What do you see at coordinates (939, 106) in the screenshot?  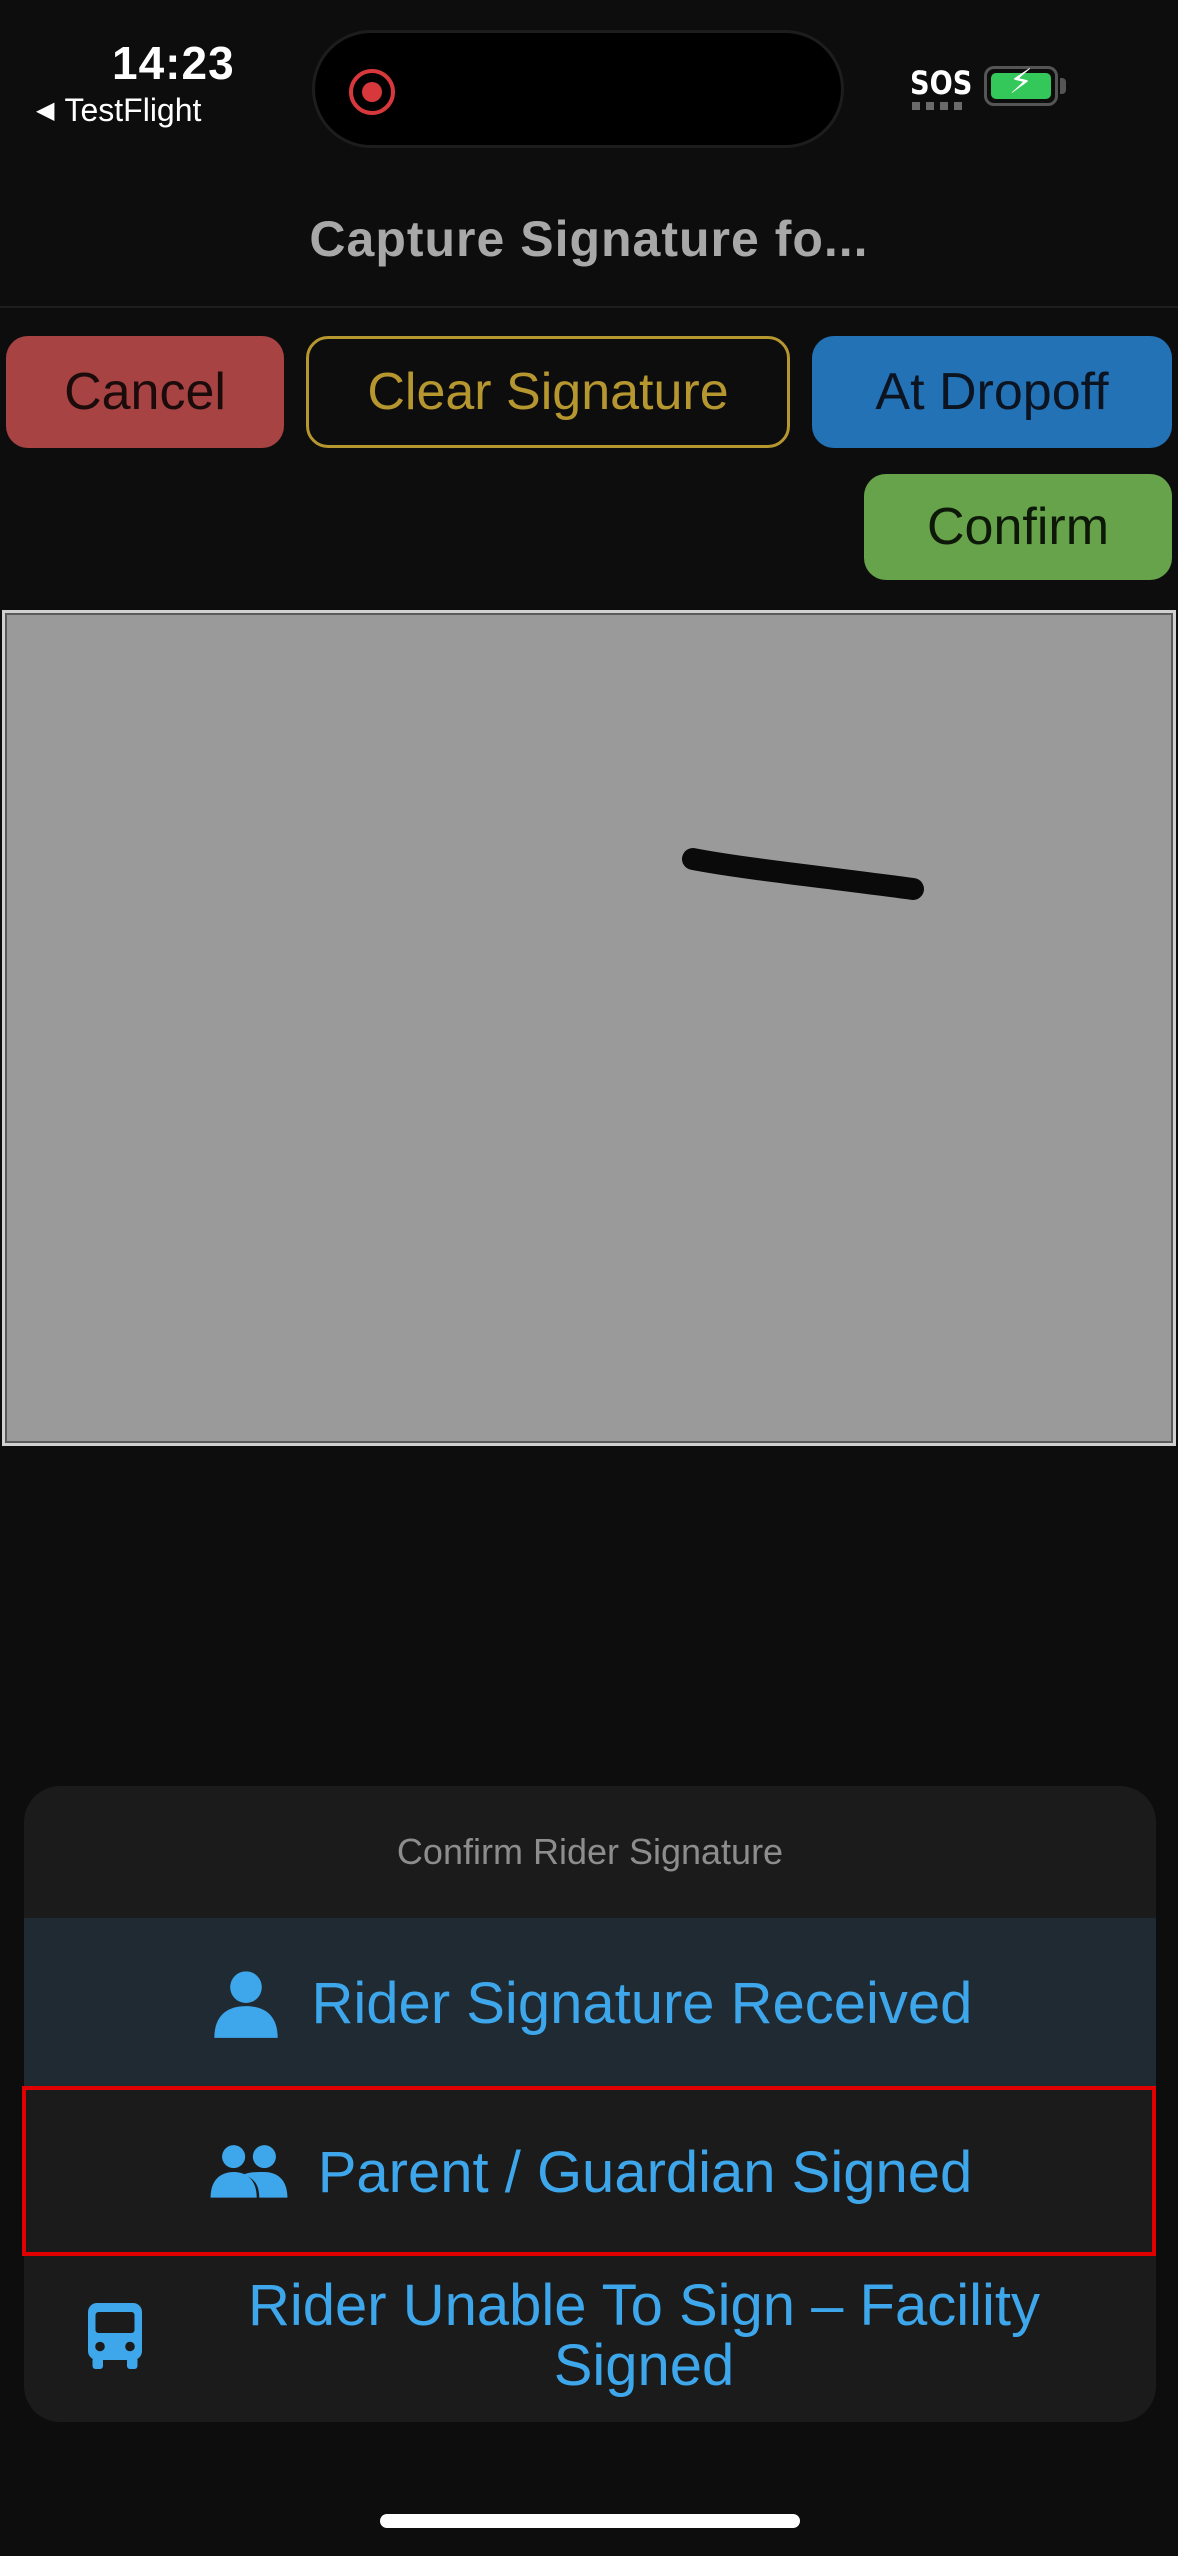 I see `signal-bars-icon` at bounding box center [939, 106].